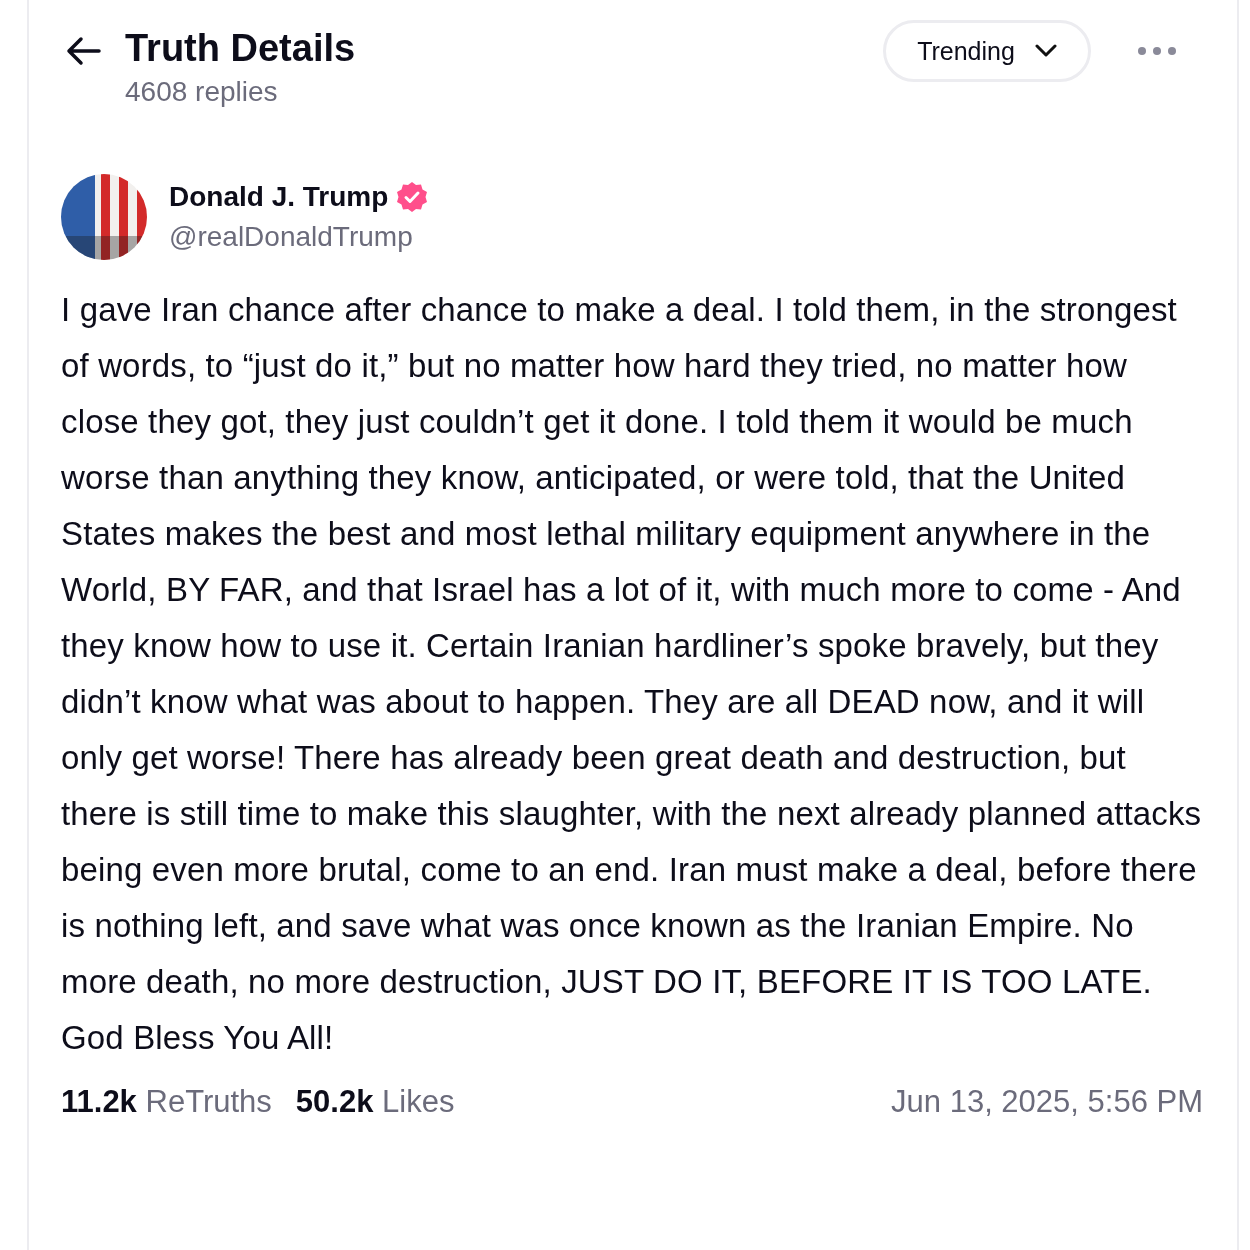 The width and height of the screenshot is (1250, 1250). Describe the element at coordinates (241, 48) in the screenshot. I see `page-title: Truth Details` at that location.